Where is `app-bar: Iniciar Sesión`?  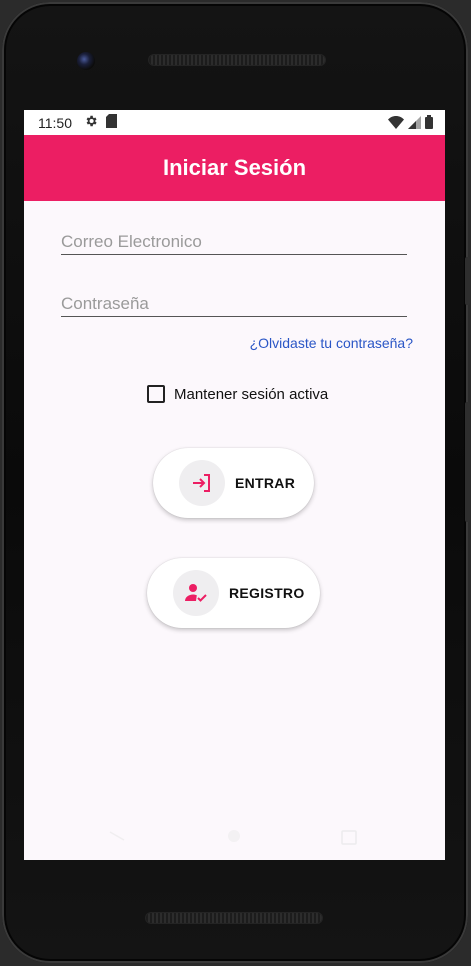
app-bar: Iniciar Sesión is located at coordinates (234, 168).